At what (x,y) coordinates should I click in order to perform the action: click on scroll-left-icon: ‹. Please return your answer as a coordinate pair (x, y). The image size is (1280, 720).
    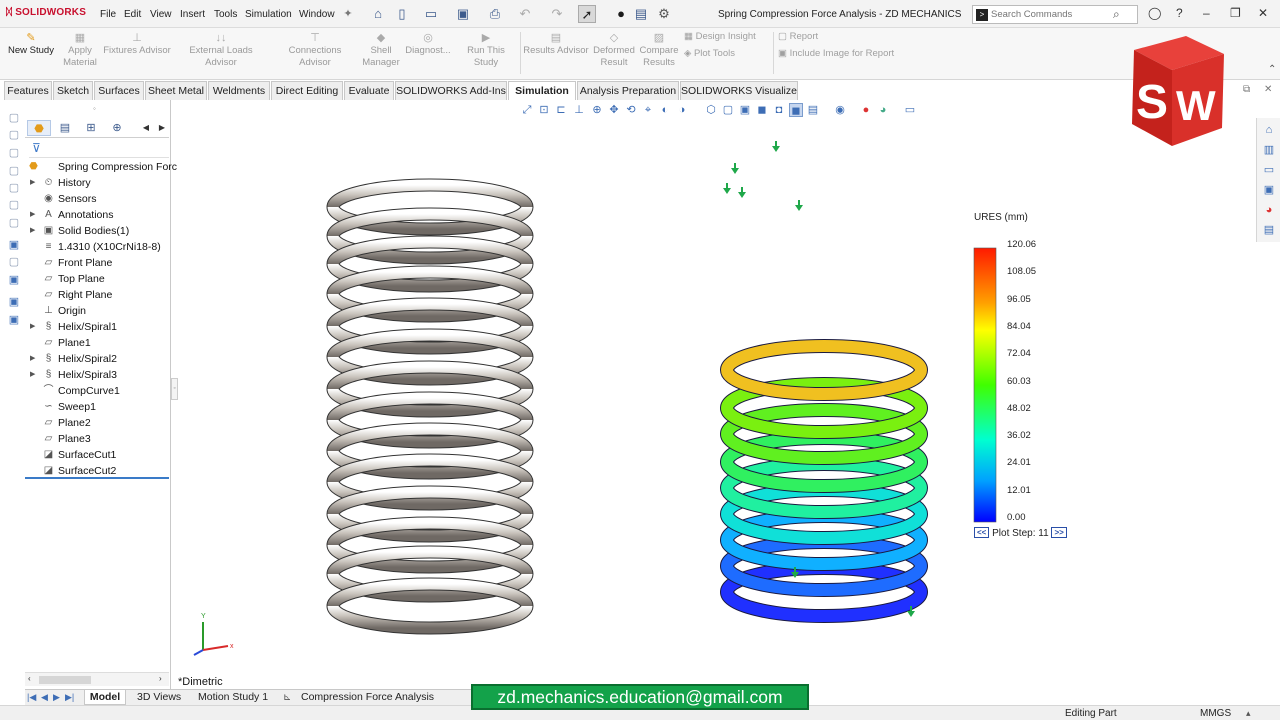
    Looking at the image, I should click on (29, 678).